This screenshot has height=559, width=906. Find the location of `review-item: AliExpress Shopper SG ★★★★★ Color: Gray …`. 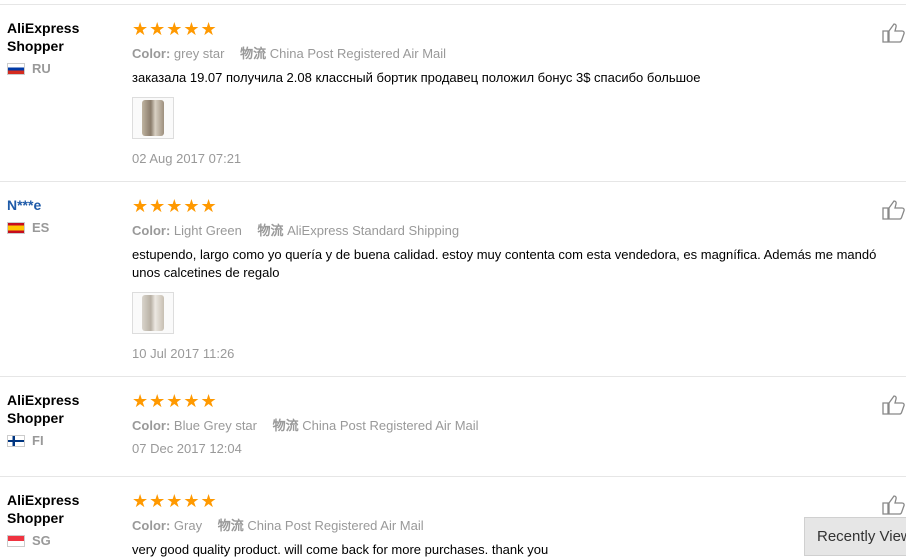

review-item: AliExpress Shopper SG ★★★★★ Color: Gray … is located at coordinates (453, 518).